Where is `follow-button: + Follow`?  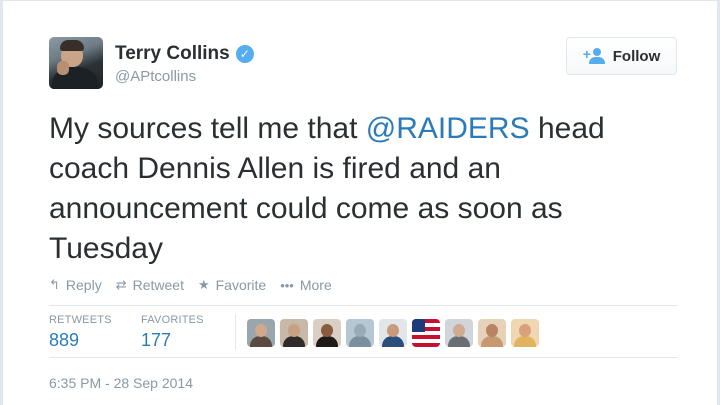
follow-button: + Follow is located at coordinates (621, 56).